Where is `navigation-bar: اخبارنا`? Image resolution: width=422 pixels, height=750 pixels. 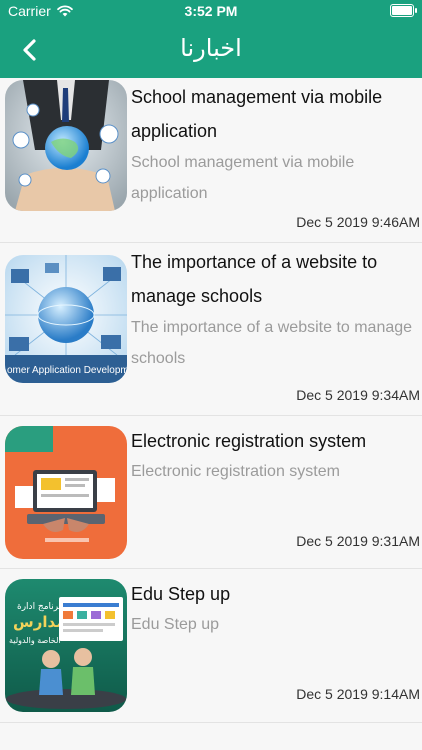
navigation-bar: اخبارنا is located at coordinates (211, 50).